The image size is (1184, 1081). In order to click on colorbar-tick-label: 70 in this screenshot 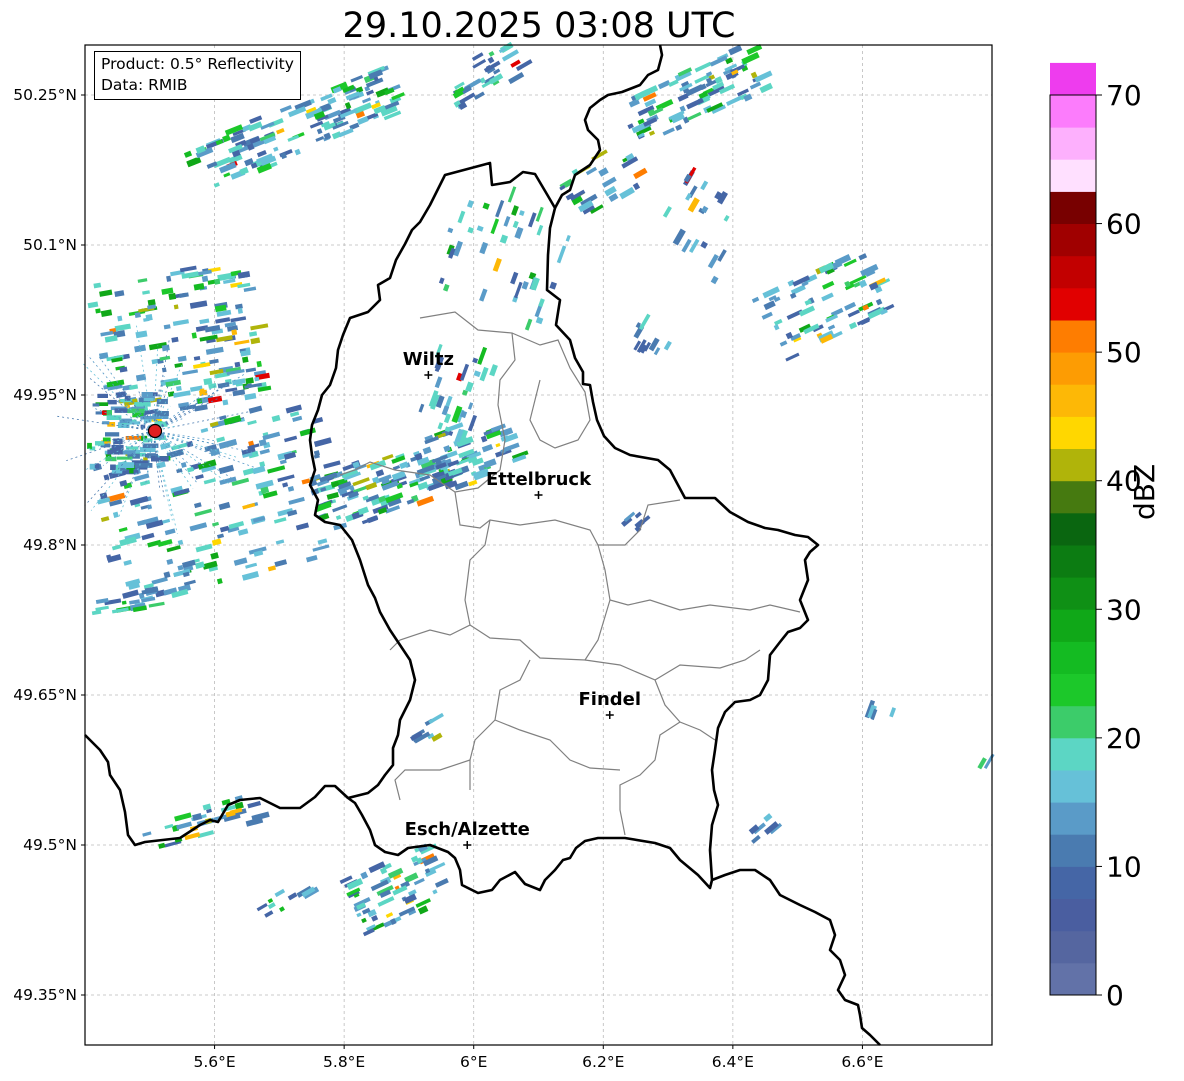, I will do `click(1124, 95)`.